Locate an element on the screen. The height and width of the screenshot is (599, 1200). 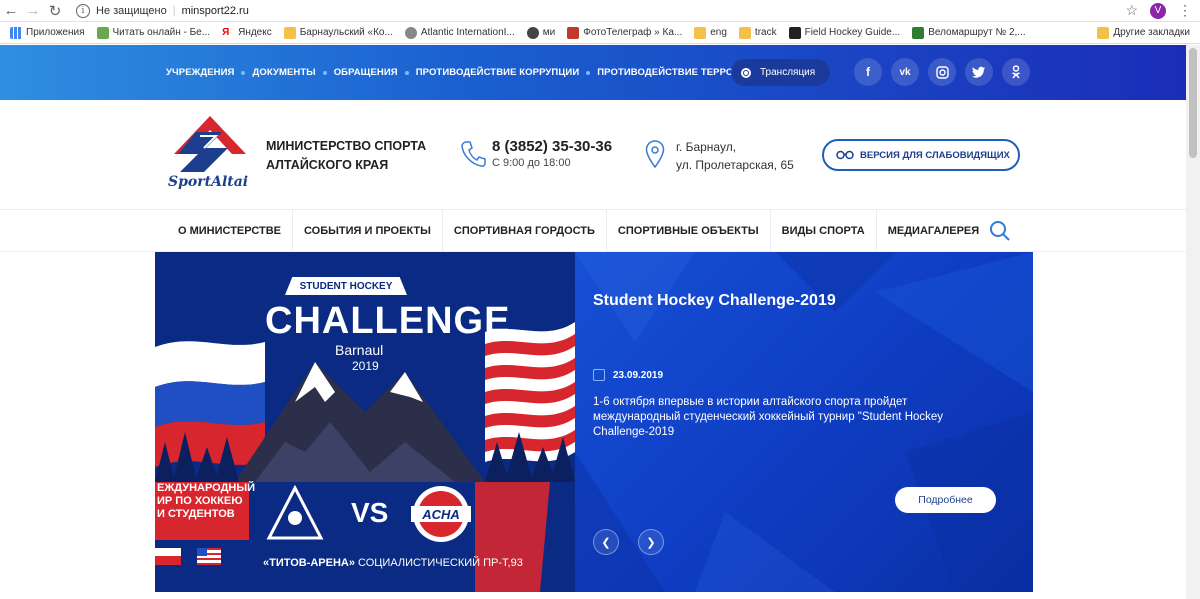
poster-venue-name: «ТИТОВ-АРЕНА» is located at coordinates (309, 563).